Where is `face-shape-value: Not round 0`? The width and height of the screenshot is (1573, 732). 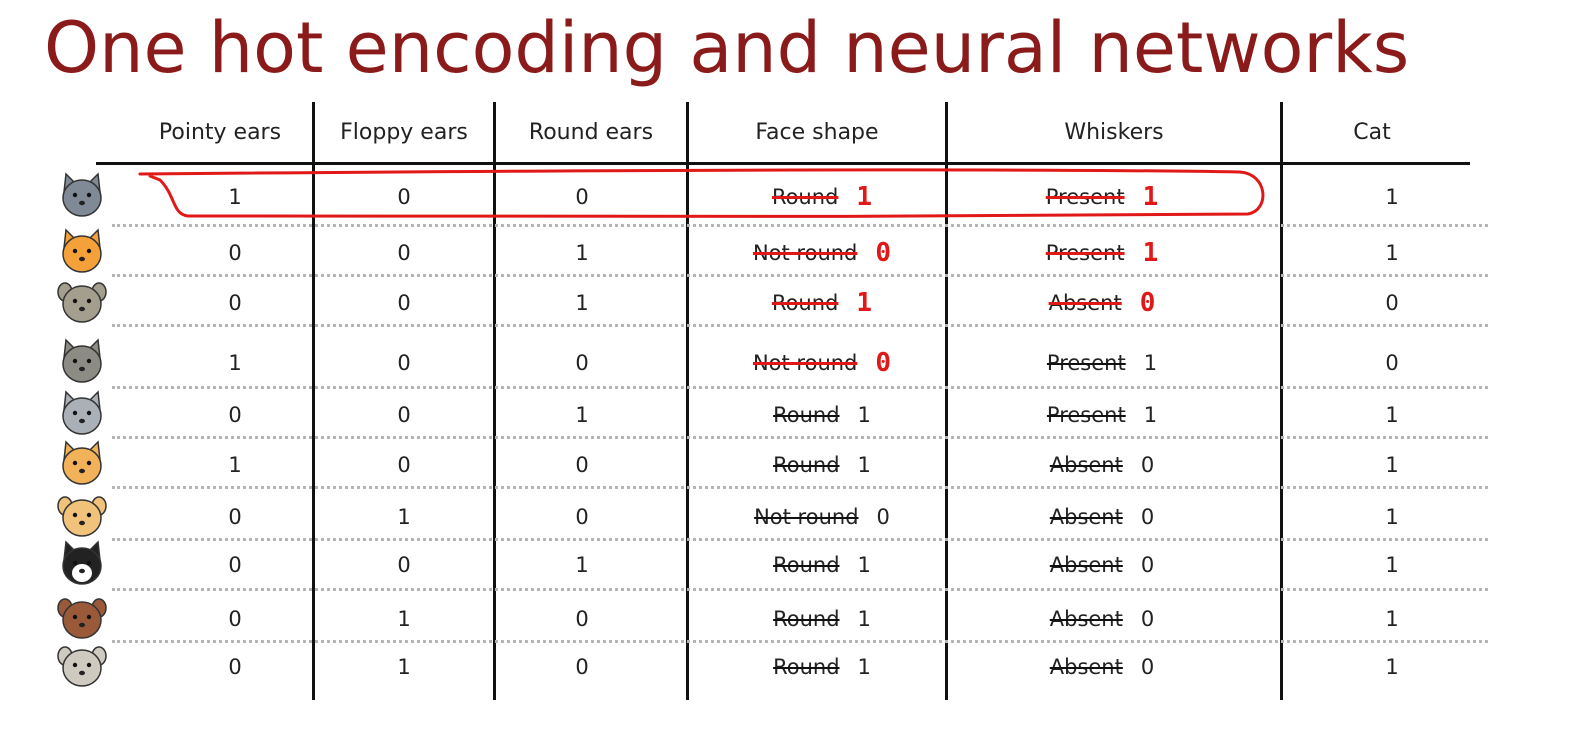
face-shape-value: Not round 0 is located at coordinates (822, 363).